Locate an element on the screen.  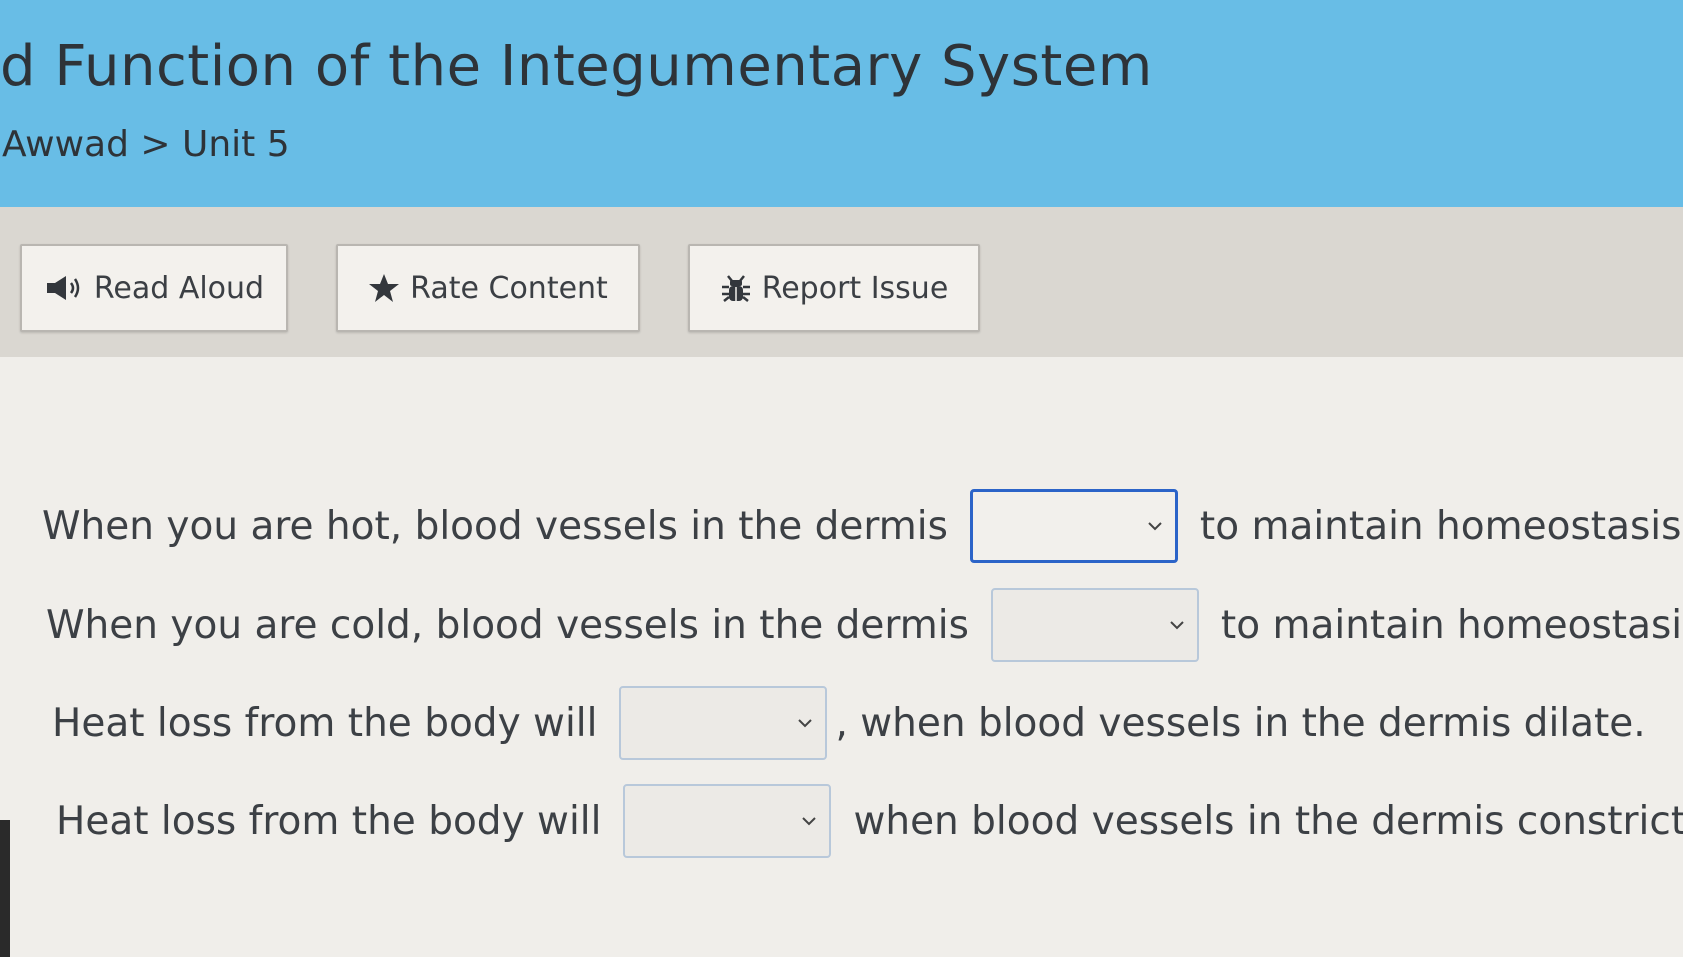
read-aloud-button: Read Aloud is located at coordinates (154, 288).